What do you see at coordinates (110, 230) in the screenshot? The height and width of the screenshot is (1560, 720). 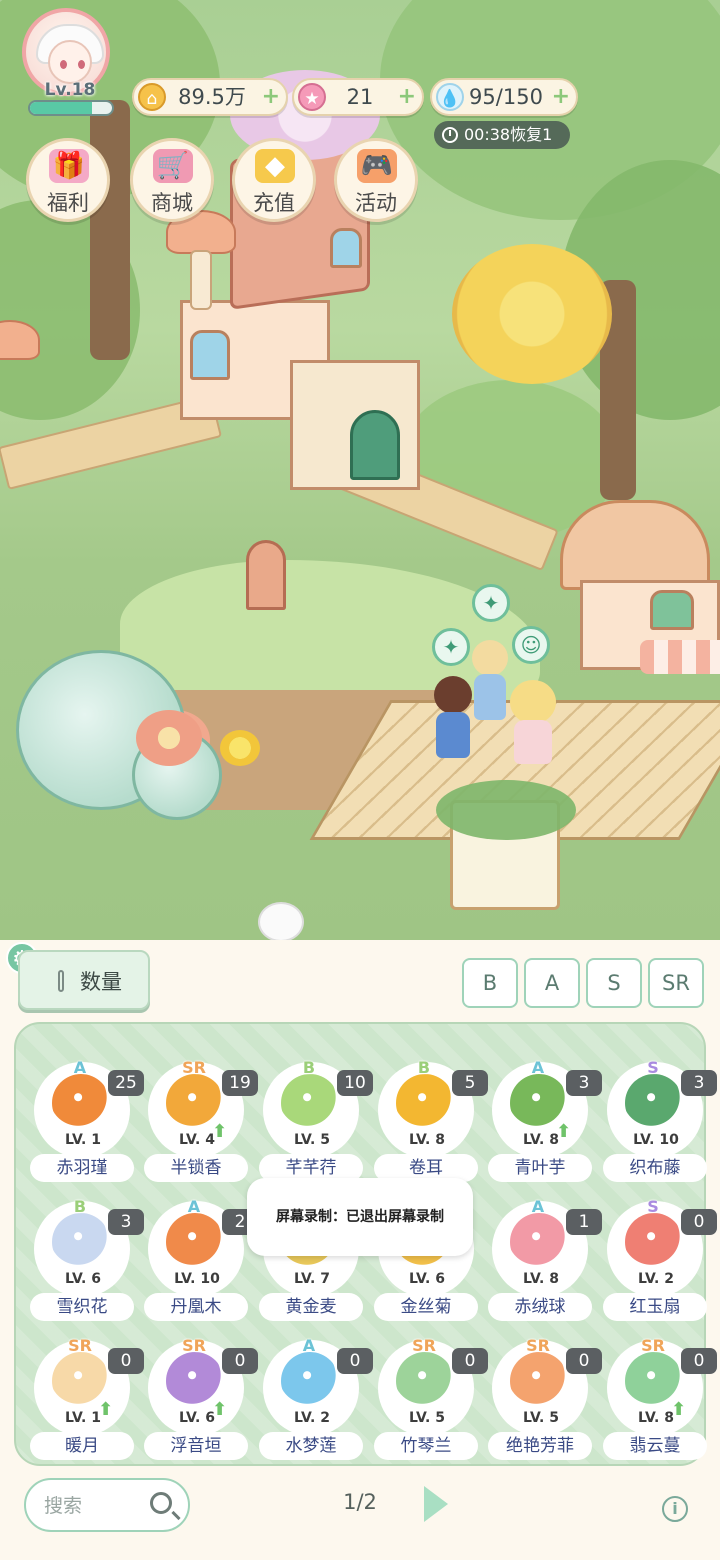 I see `tree-trunk` at bounding box center [110, 230].